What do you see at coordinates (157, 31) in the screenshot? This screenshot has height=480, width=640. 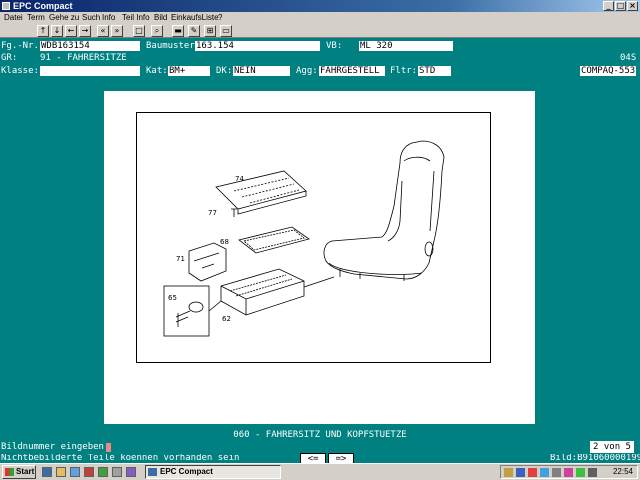 I see `search-icon: ⌕` at bounding box center [157, 31].